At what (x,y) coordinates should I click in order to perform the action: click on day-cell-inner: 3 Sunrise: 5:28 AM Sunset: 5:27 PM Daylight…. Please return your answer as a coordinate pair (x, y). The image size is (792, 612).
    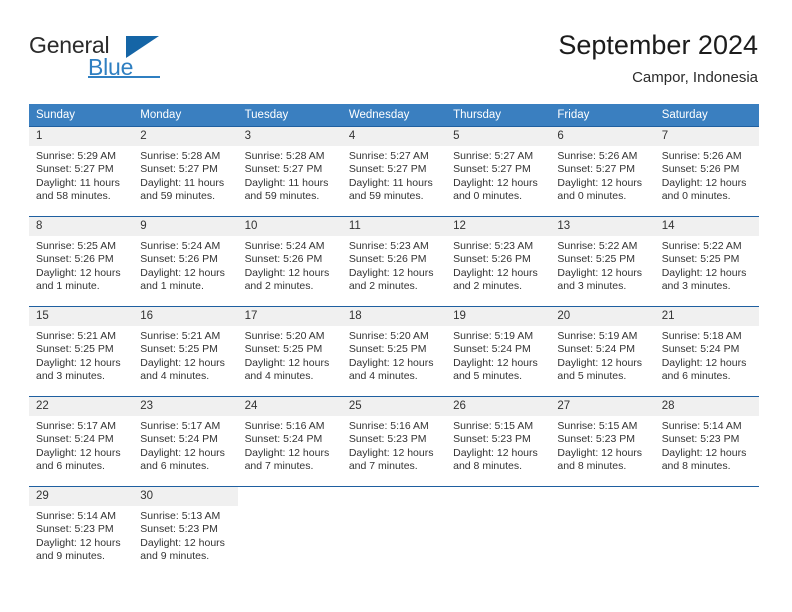
    Looking at the image, I should click on (289, 171).